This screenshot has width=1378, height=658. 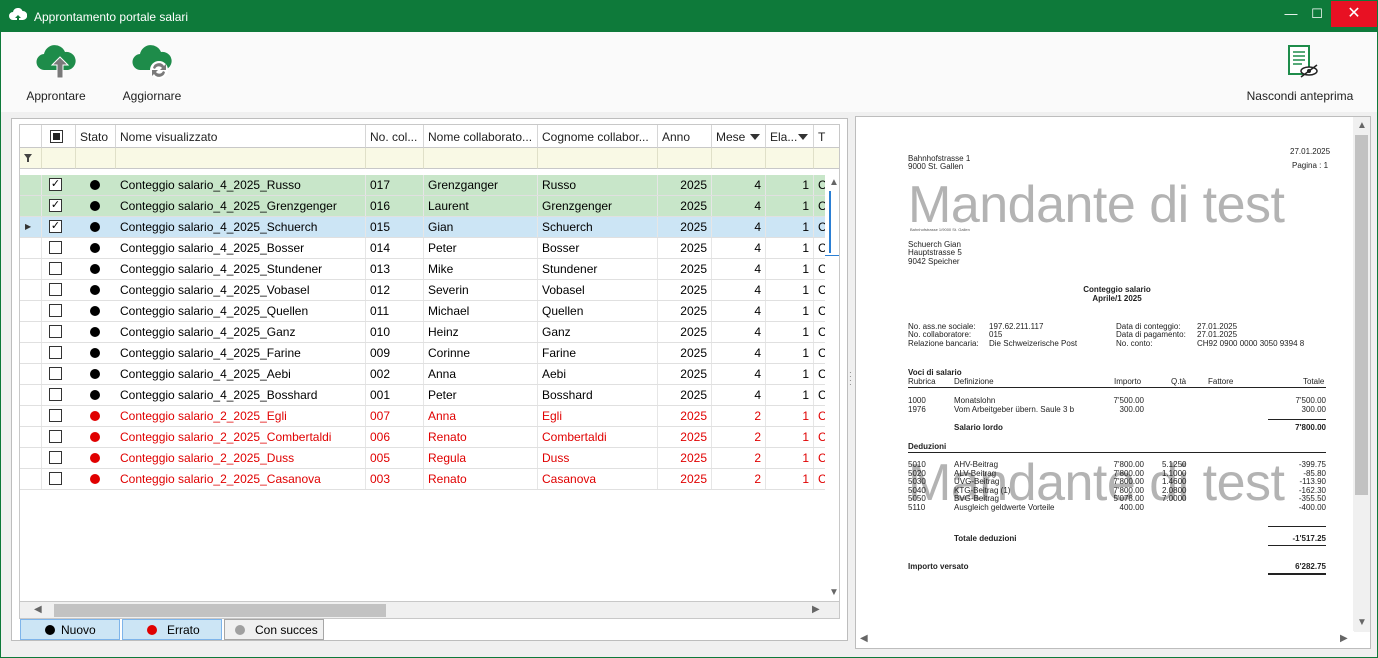 I want to click on cell-nome-visualizzato: Conteggio salario_2_2025_Combertaldi, so click(x=241, y=437).